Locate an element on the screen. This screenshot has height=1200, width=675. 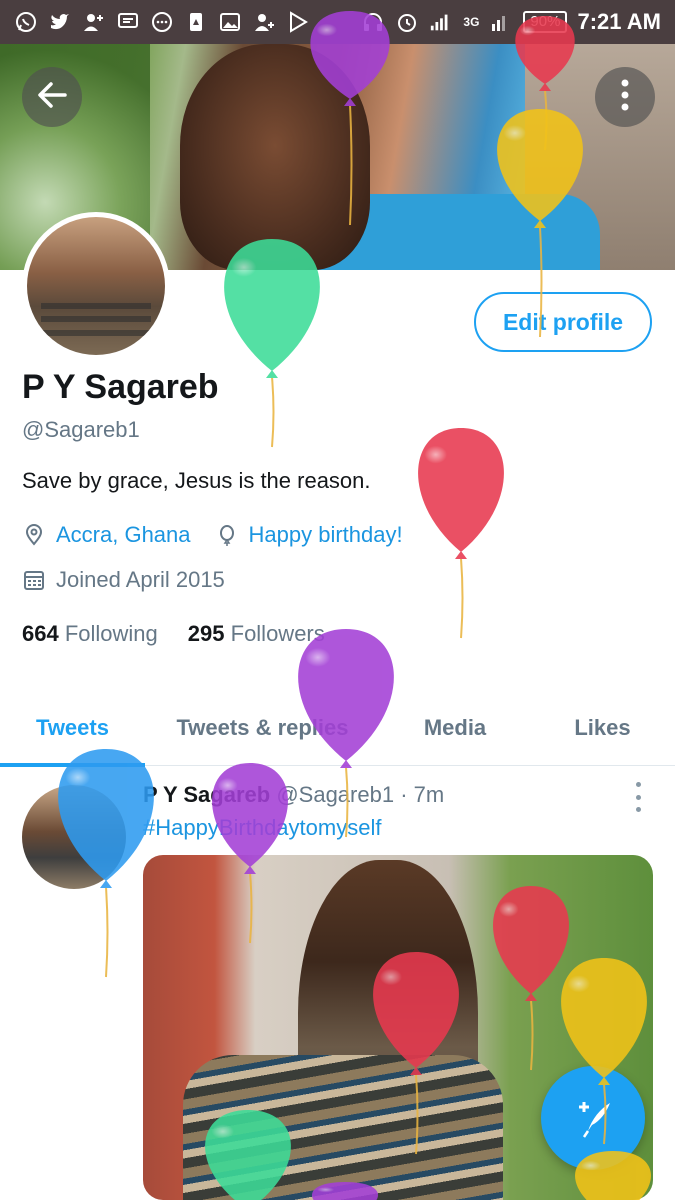
tweet-more-button is located at coordinates (638, 797).